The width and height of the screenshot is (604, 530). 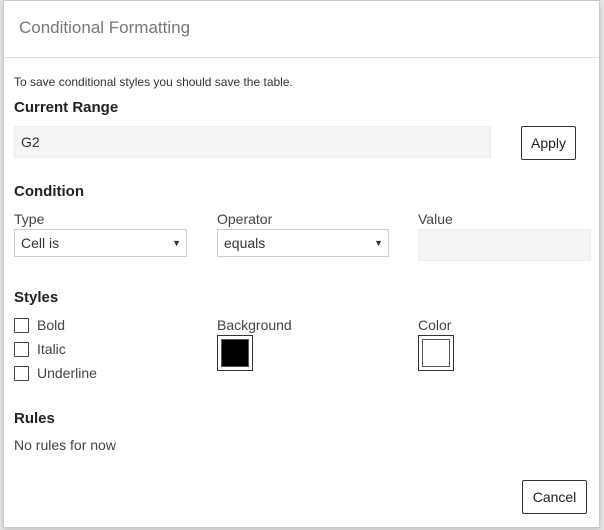 I want to click on bold-checkbox, so click(x=21, y=325).